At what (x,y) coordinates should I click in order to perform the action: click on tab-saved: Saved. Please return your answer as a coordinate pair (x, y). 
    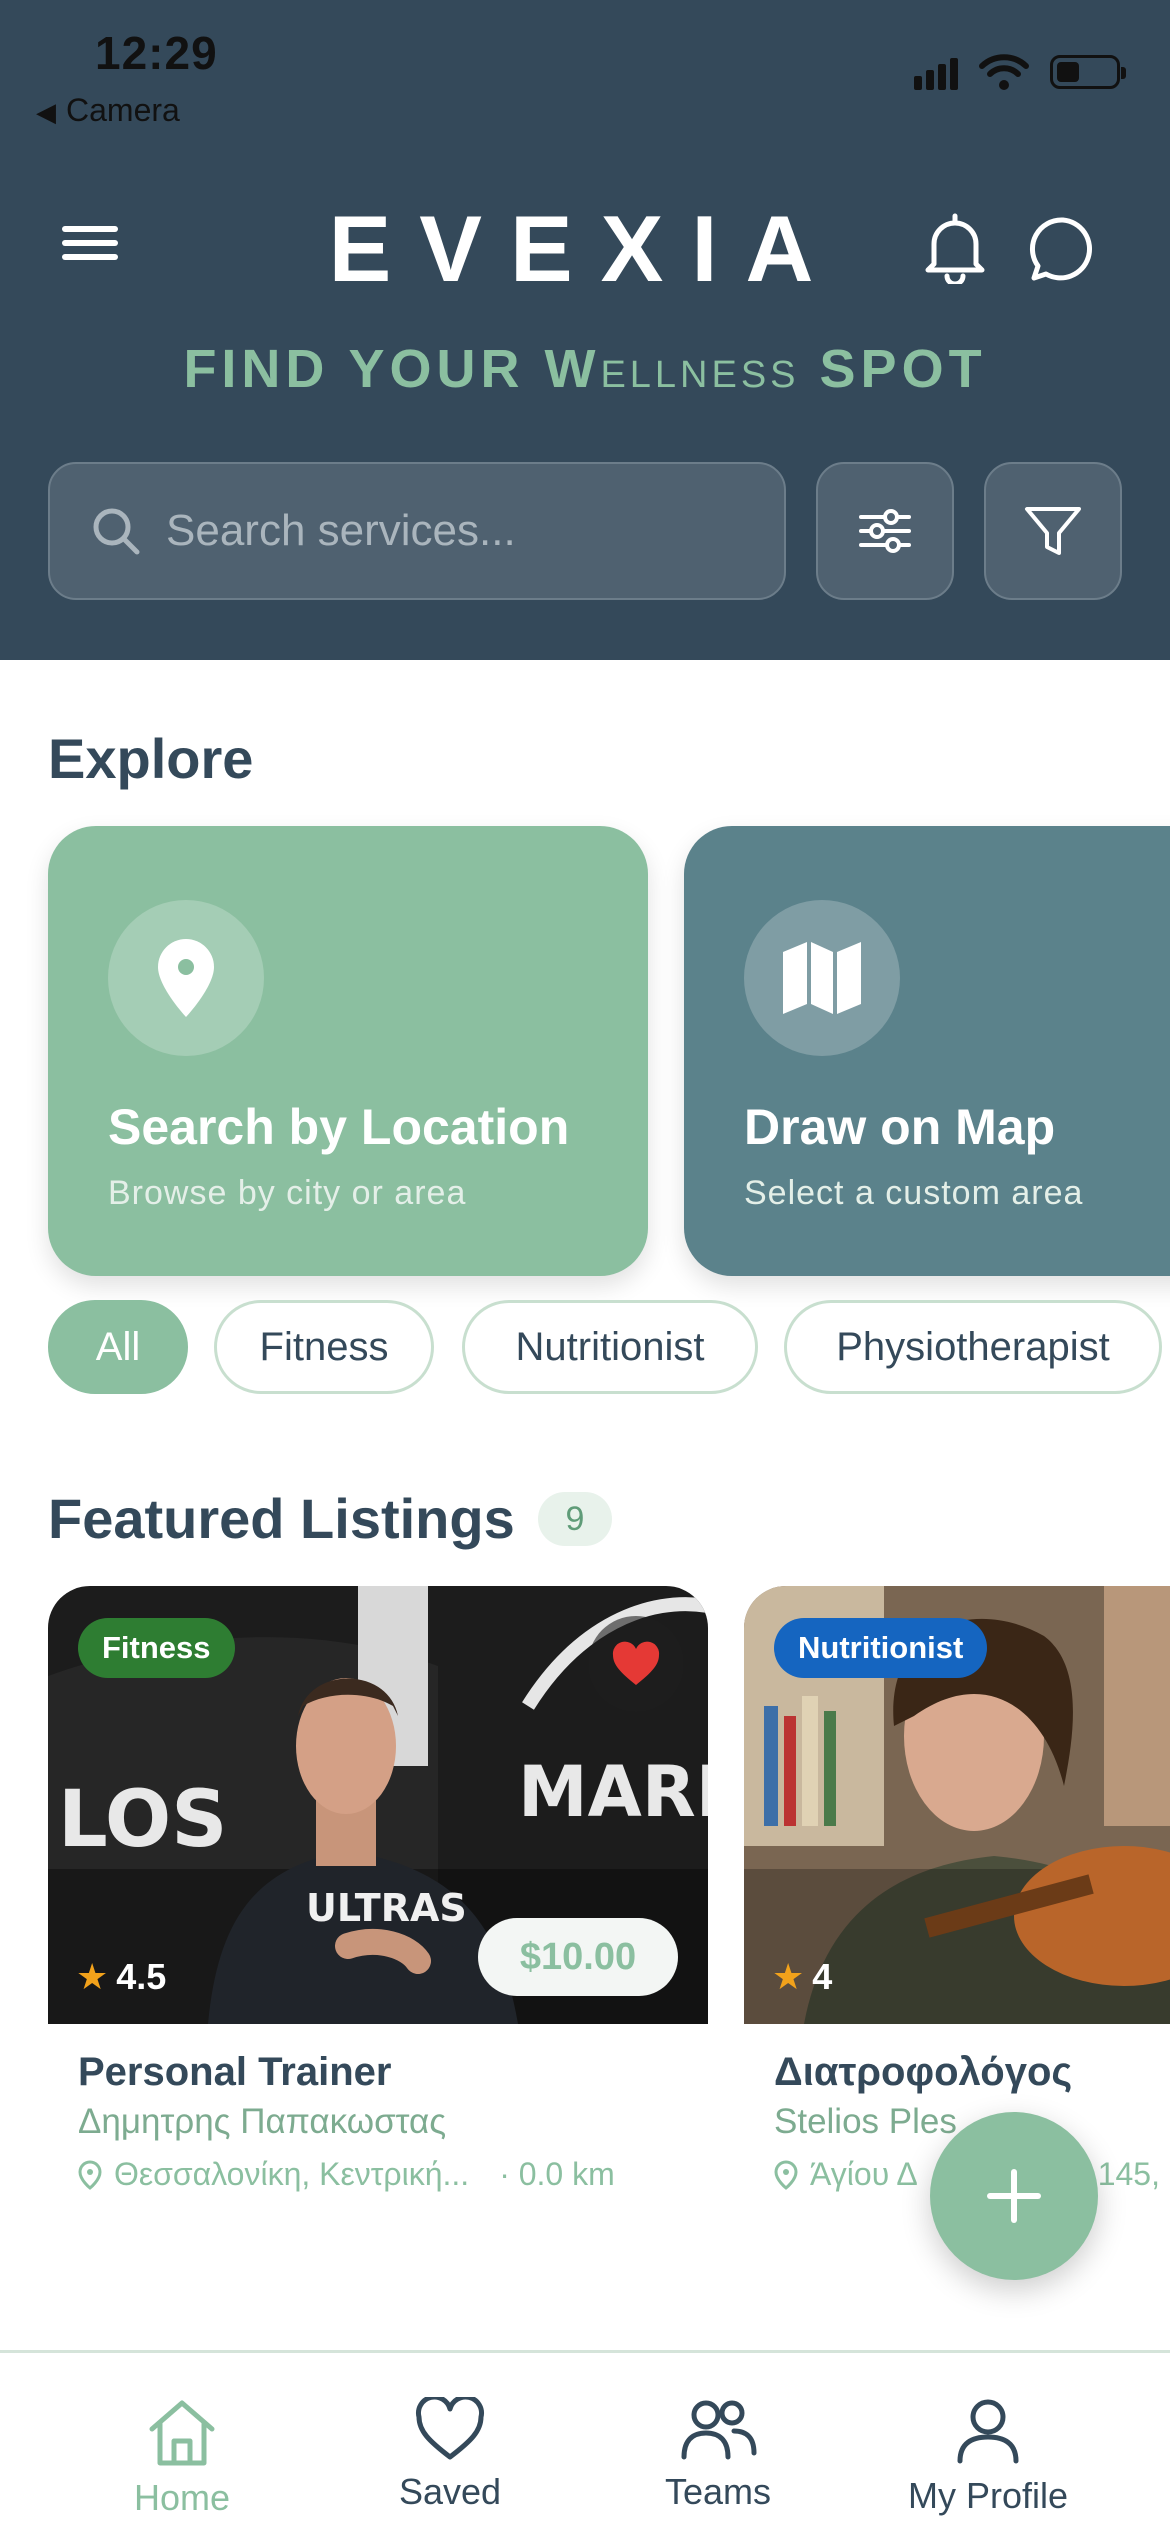
    Looking at the image, I should click on (450, 2455).